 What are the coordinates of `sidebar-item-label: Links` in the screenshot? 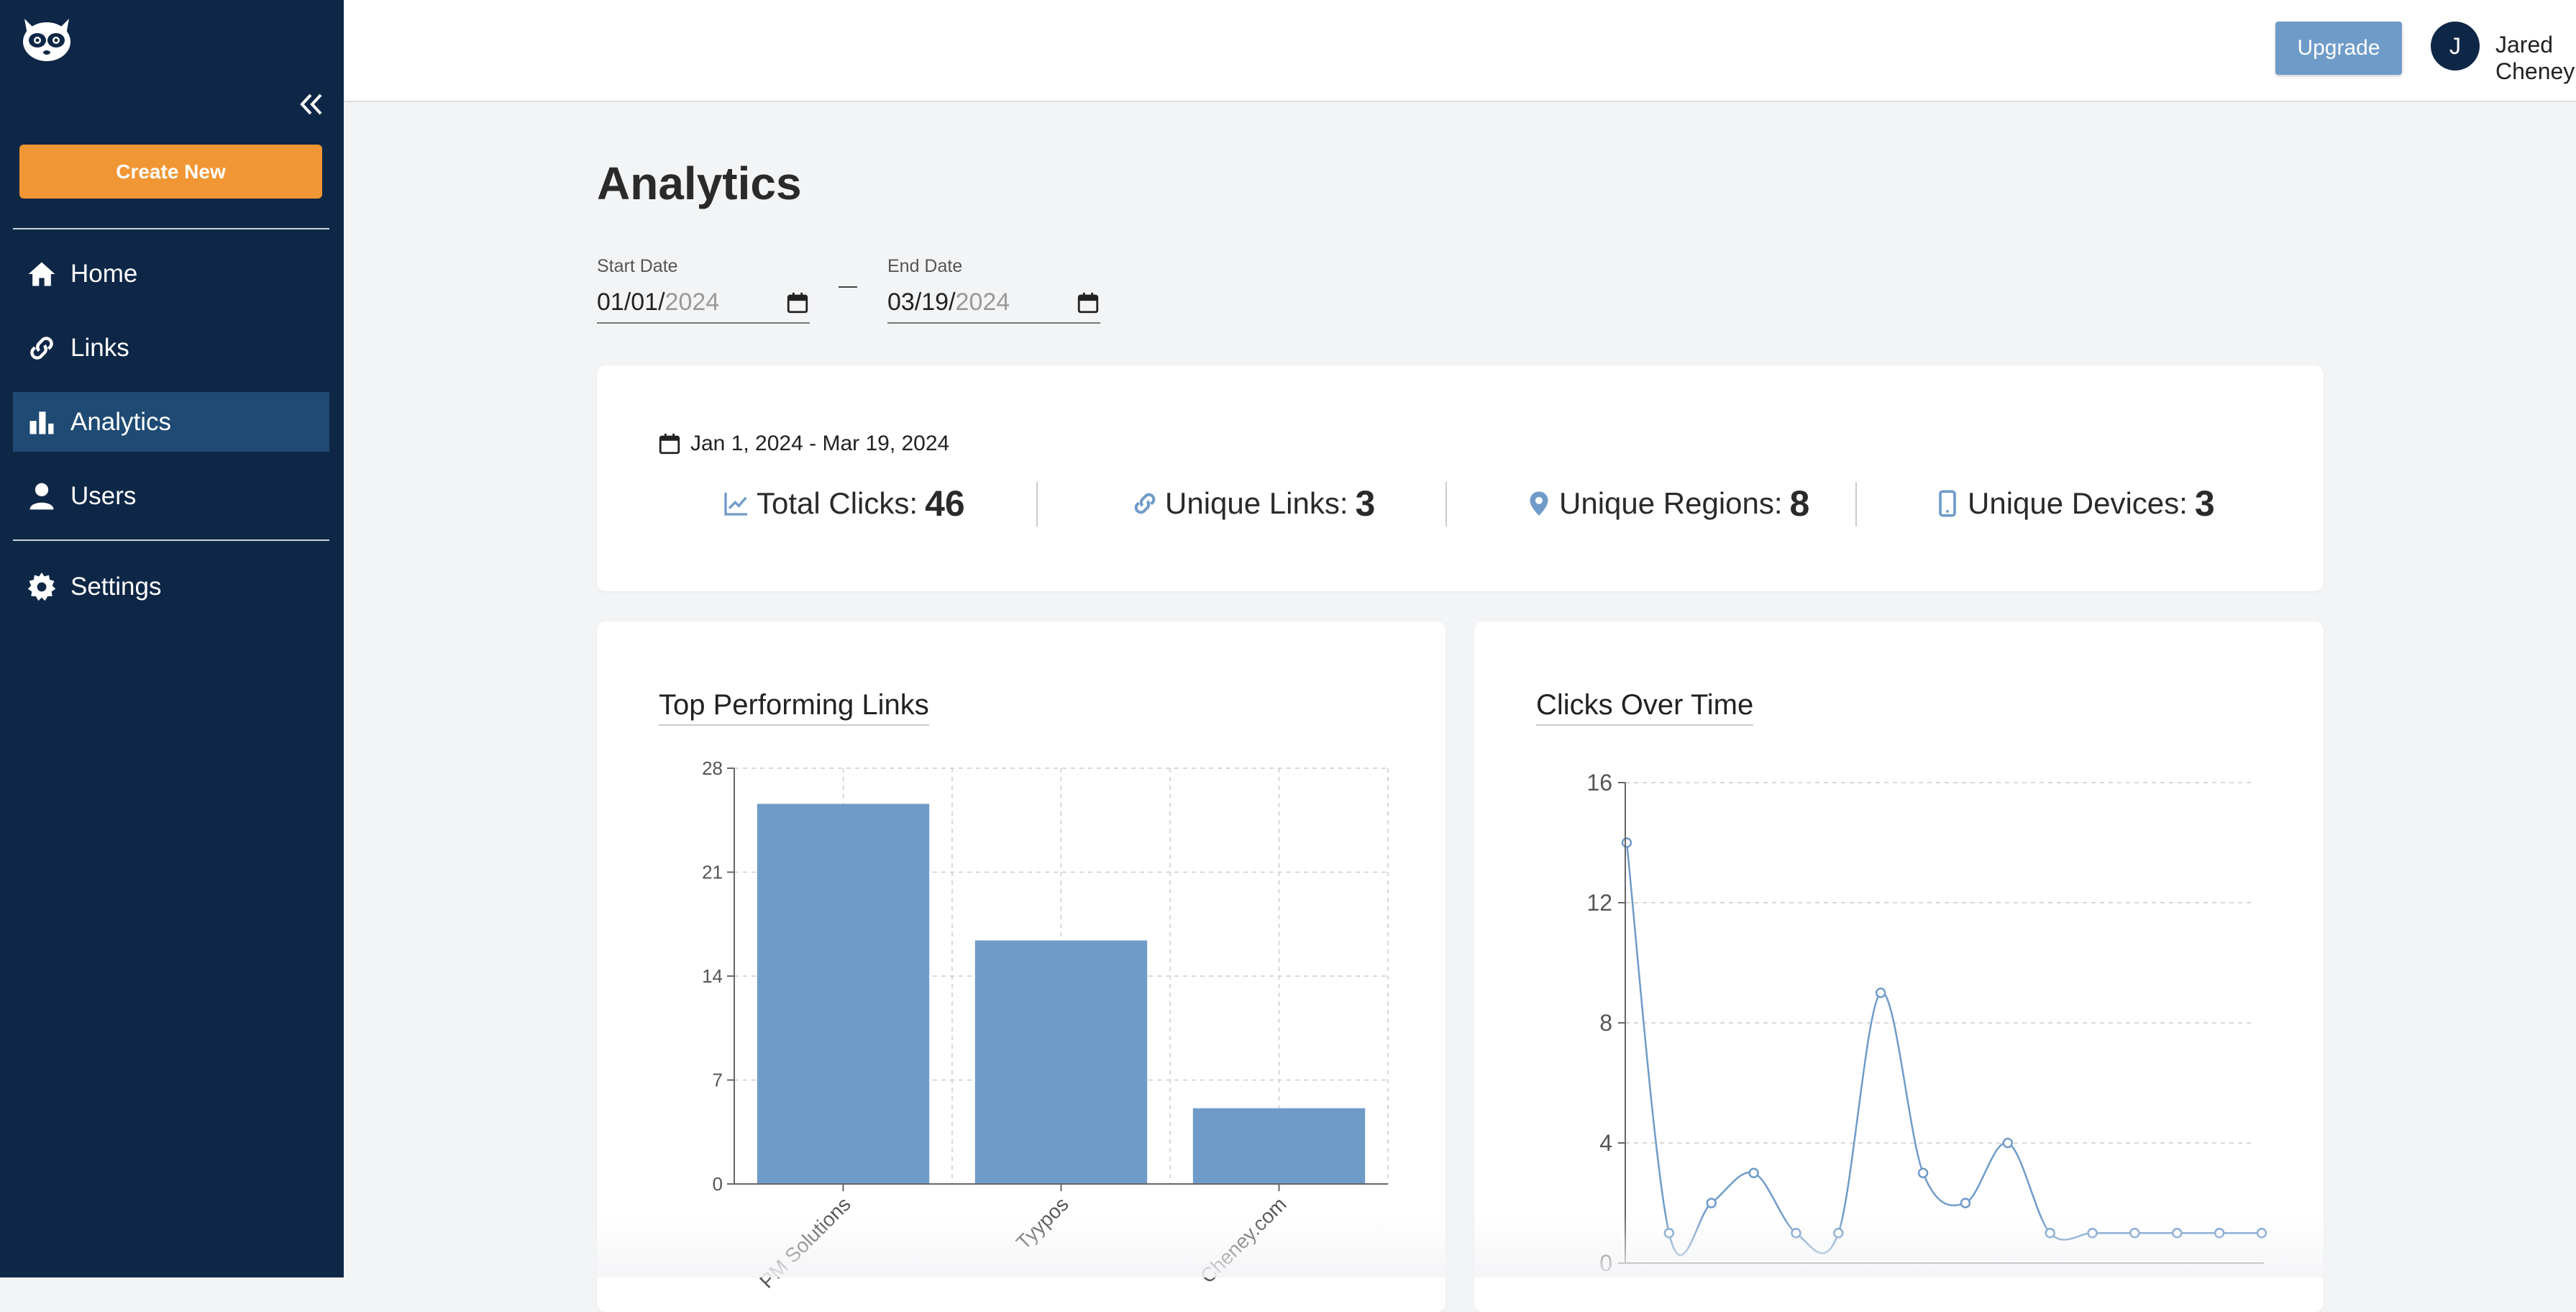 It's located at (99, 347).